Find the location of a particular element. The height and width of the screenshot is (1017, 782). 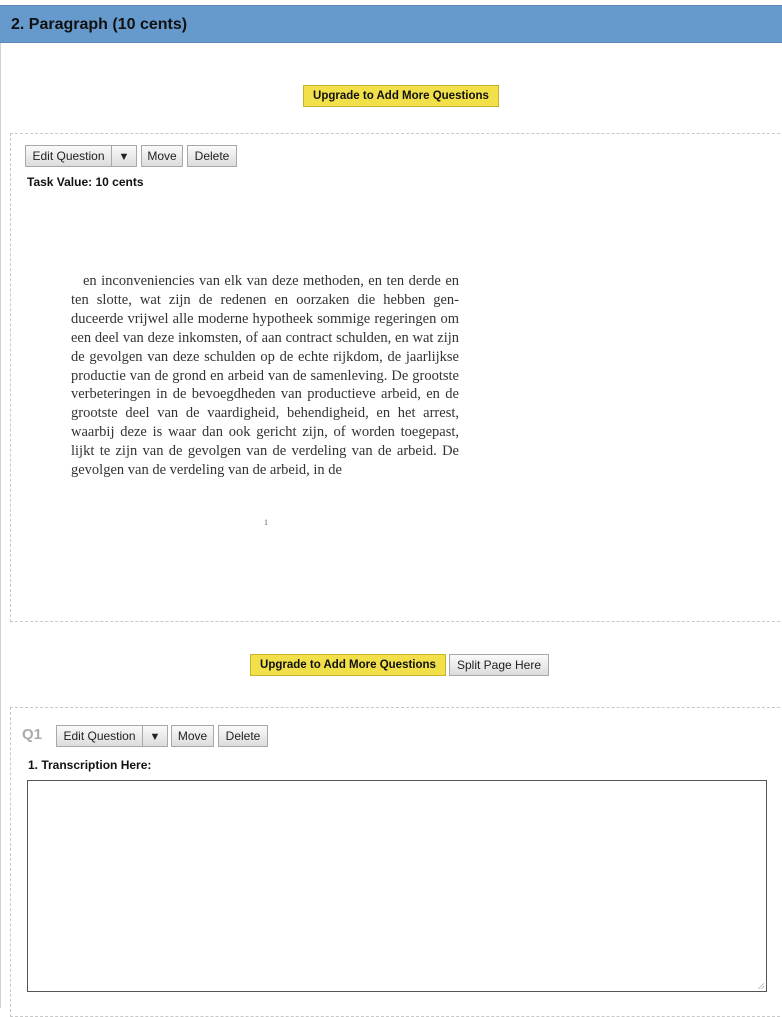

question-title: 1. Transcription Here: is located at coordinates (90, 765).